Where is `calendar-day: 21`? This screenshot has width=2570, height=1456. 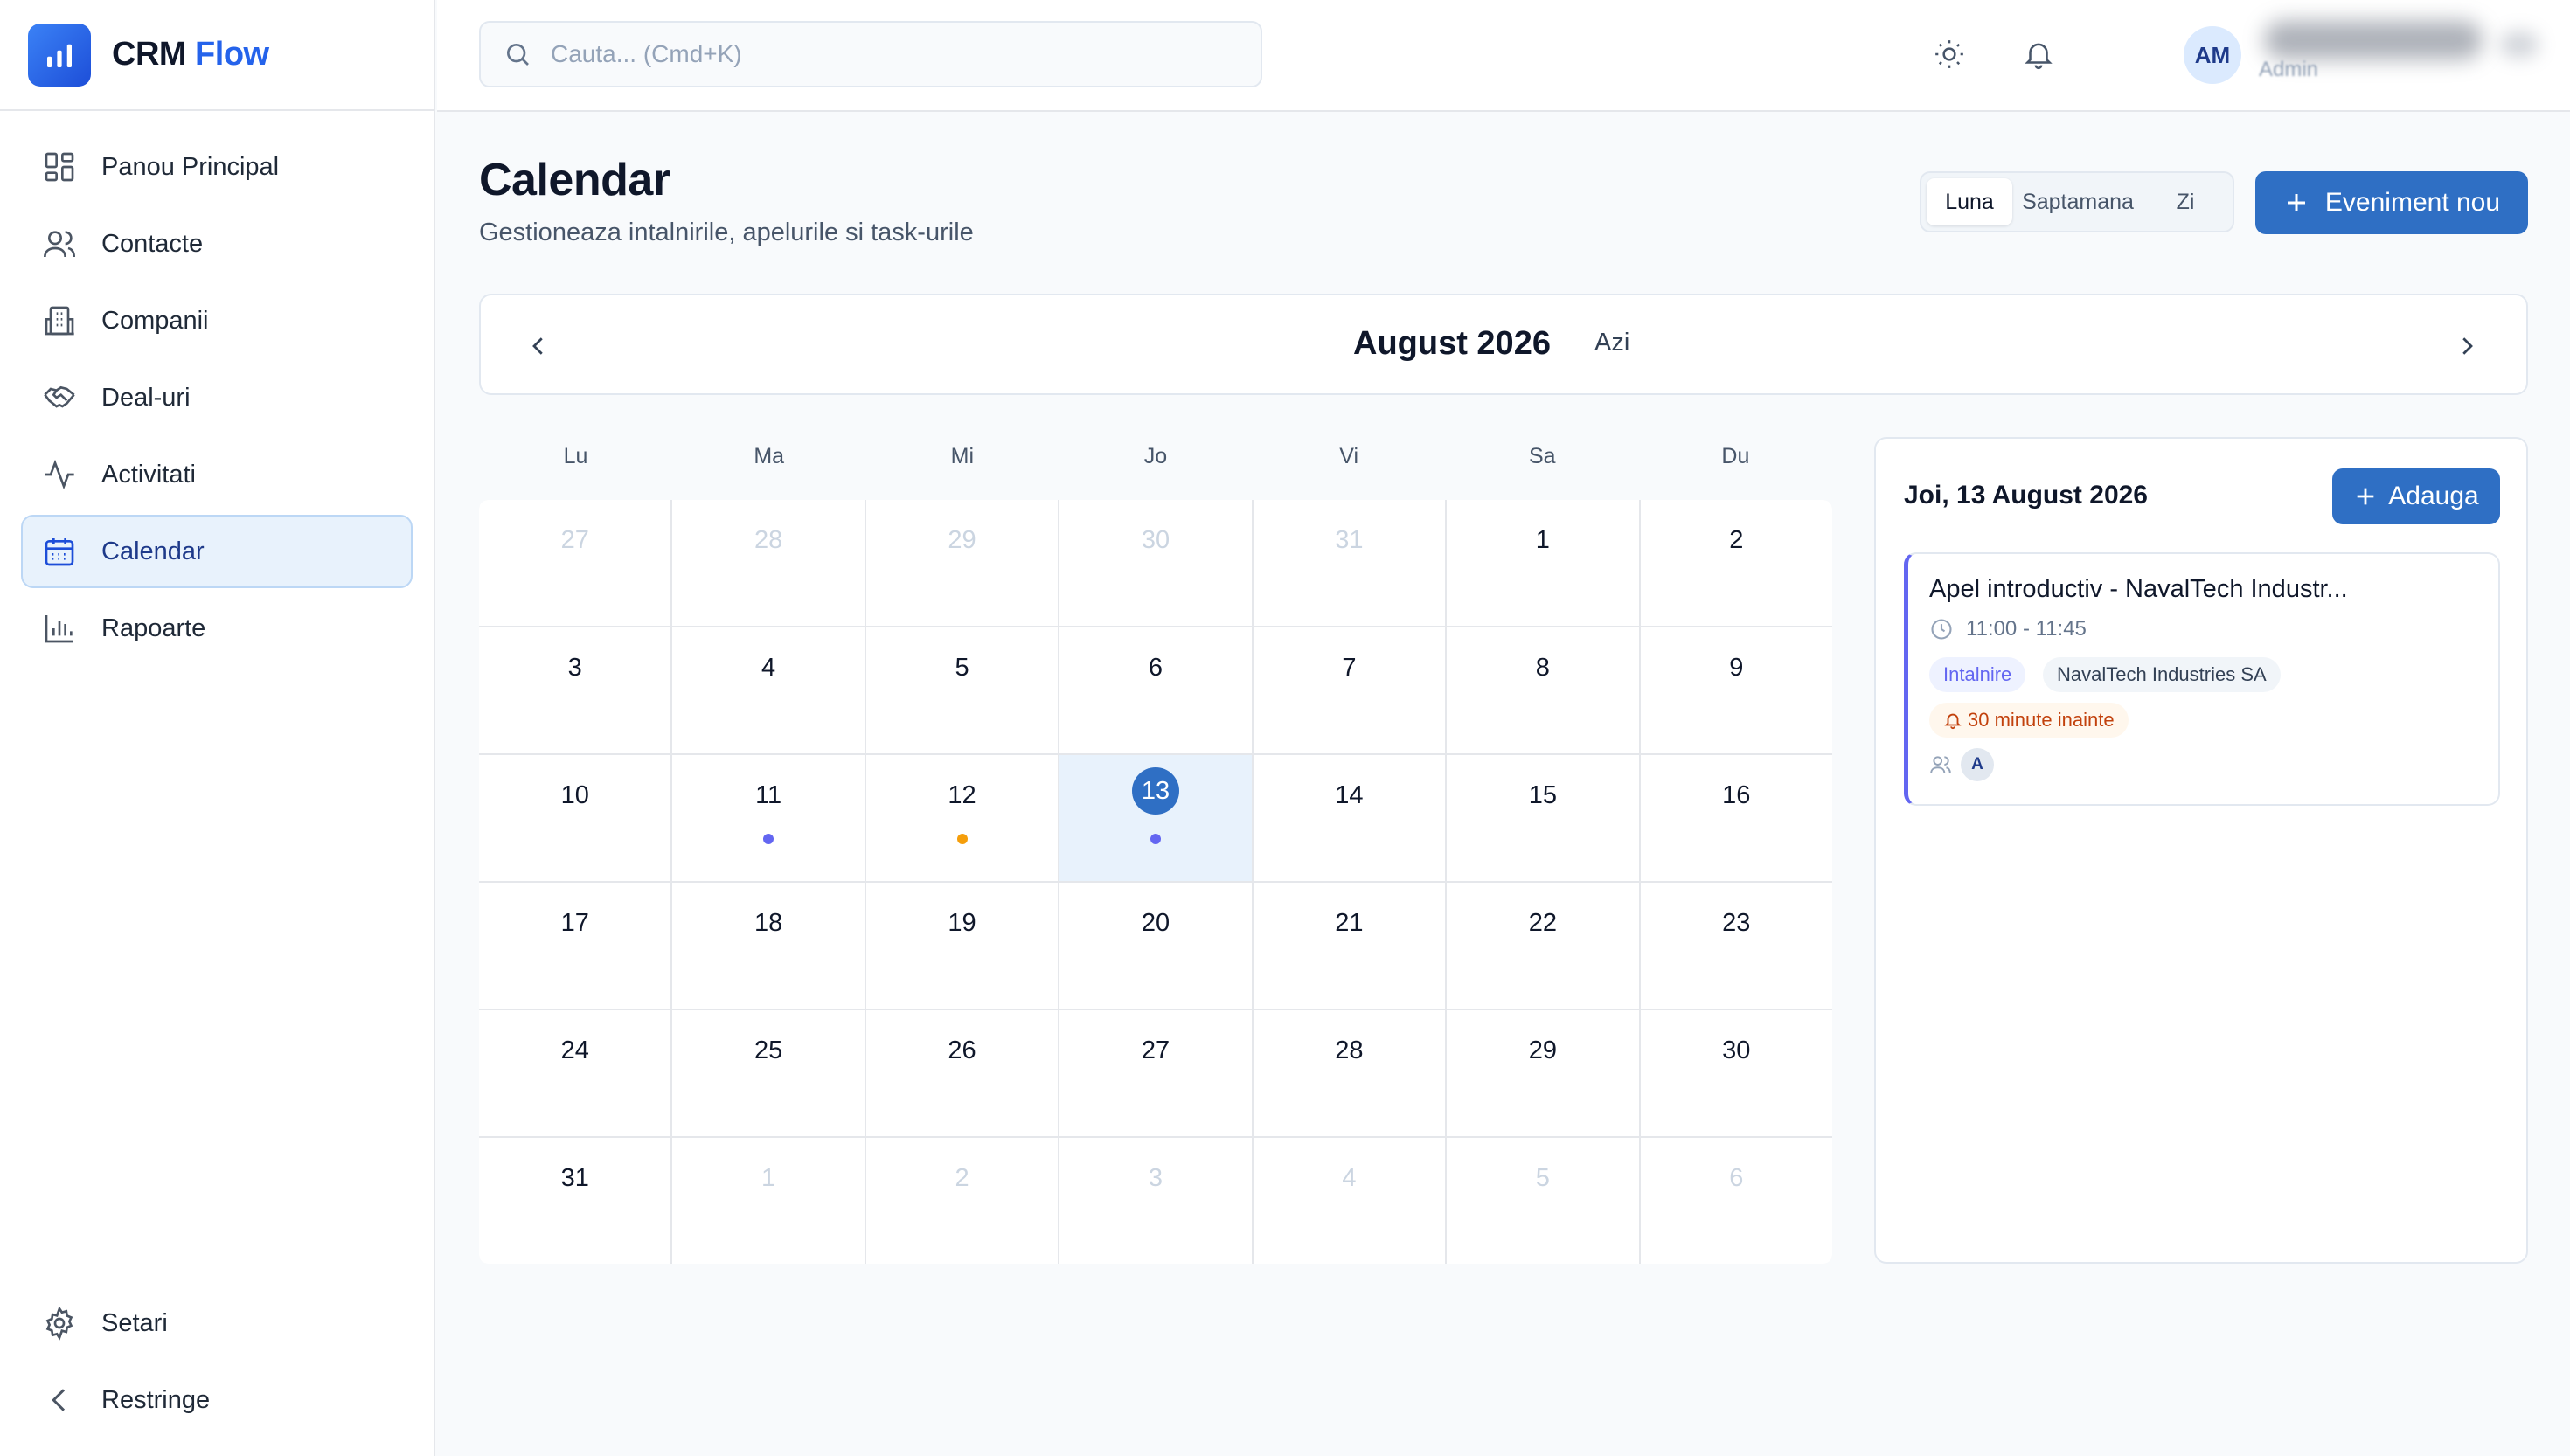 calendar-day: 21 is located at coordinates (1349, 946).